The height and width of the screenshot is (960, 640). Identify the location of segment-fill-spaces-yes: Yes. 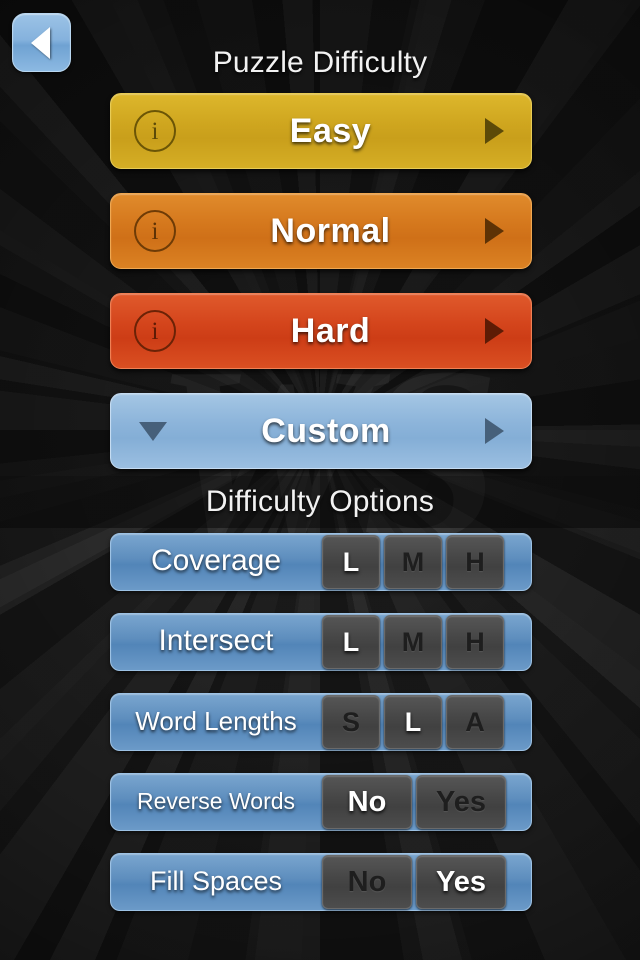
(461, 882).